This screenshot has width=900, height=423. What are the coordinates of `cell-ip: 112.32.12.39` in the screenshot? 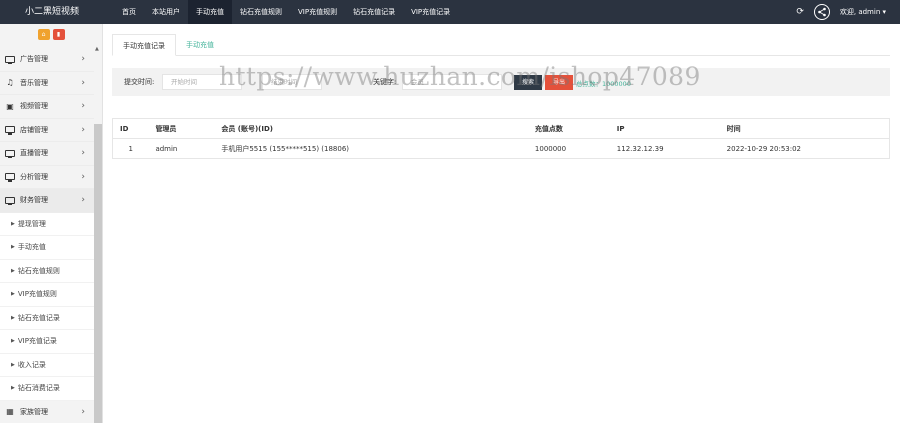 It's located at (664, 148).